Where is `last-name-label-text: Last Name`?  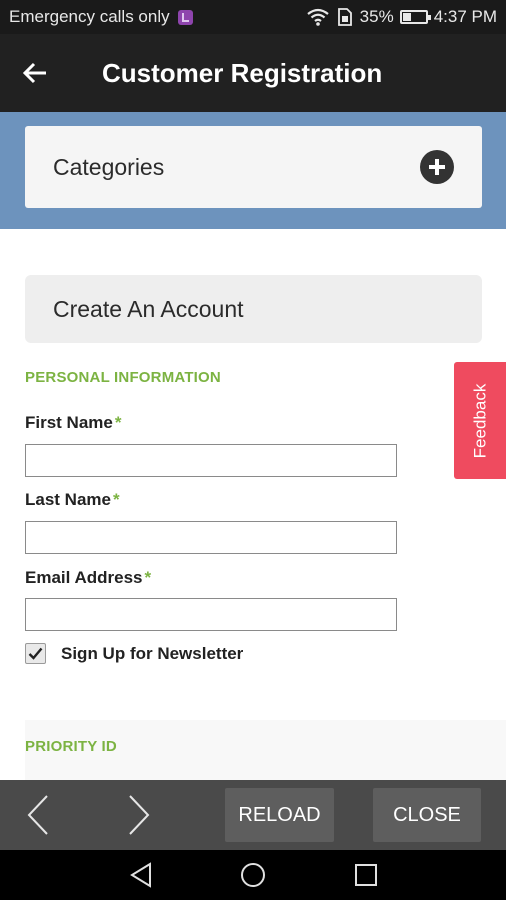 last-name-label-text: Last Name is located at coordinates (68, 499).